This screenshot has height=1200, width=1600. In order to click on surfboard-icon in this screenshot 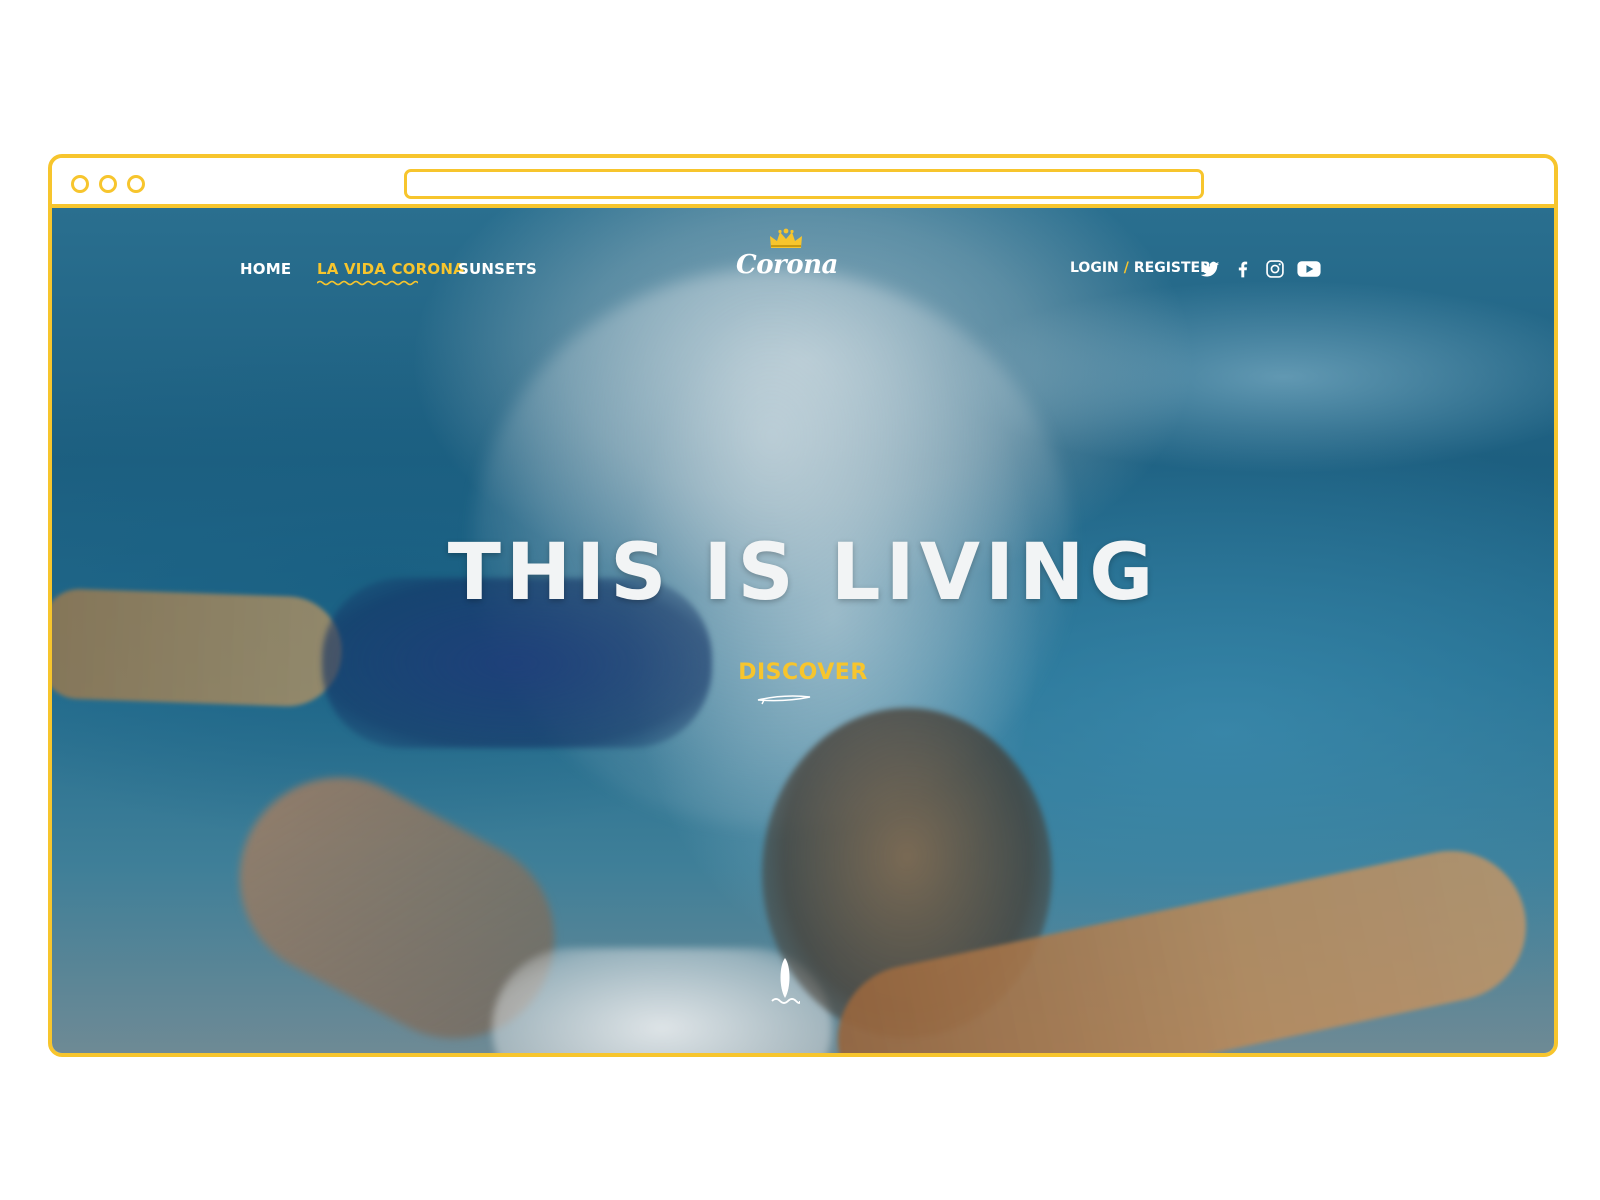, I will do `click(784, 700)`.